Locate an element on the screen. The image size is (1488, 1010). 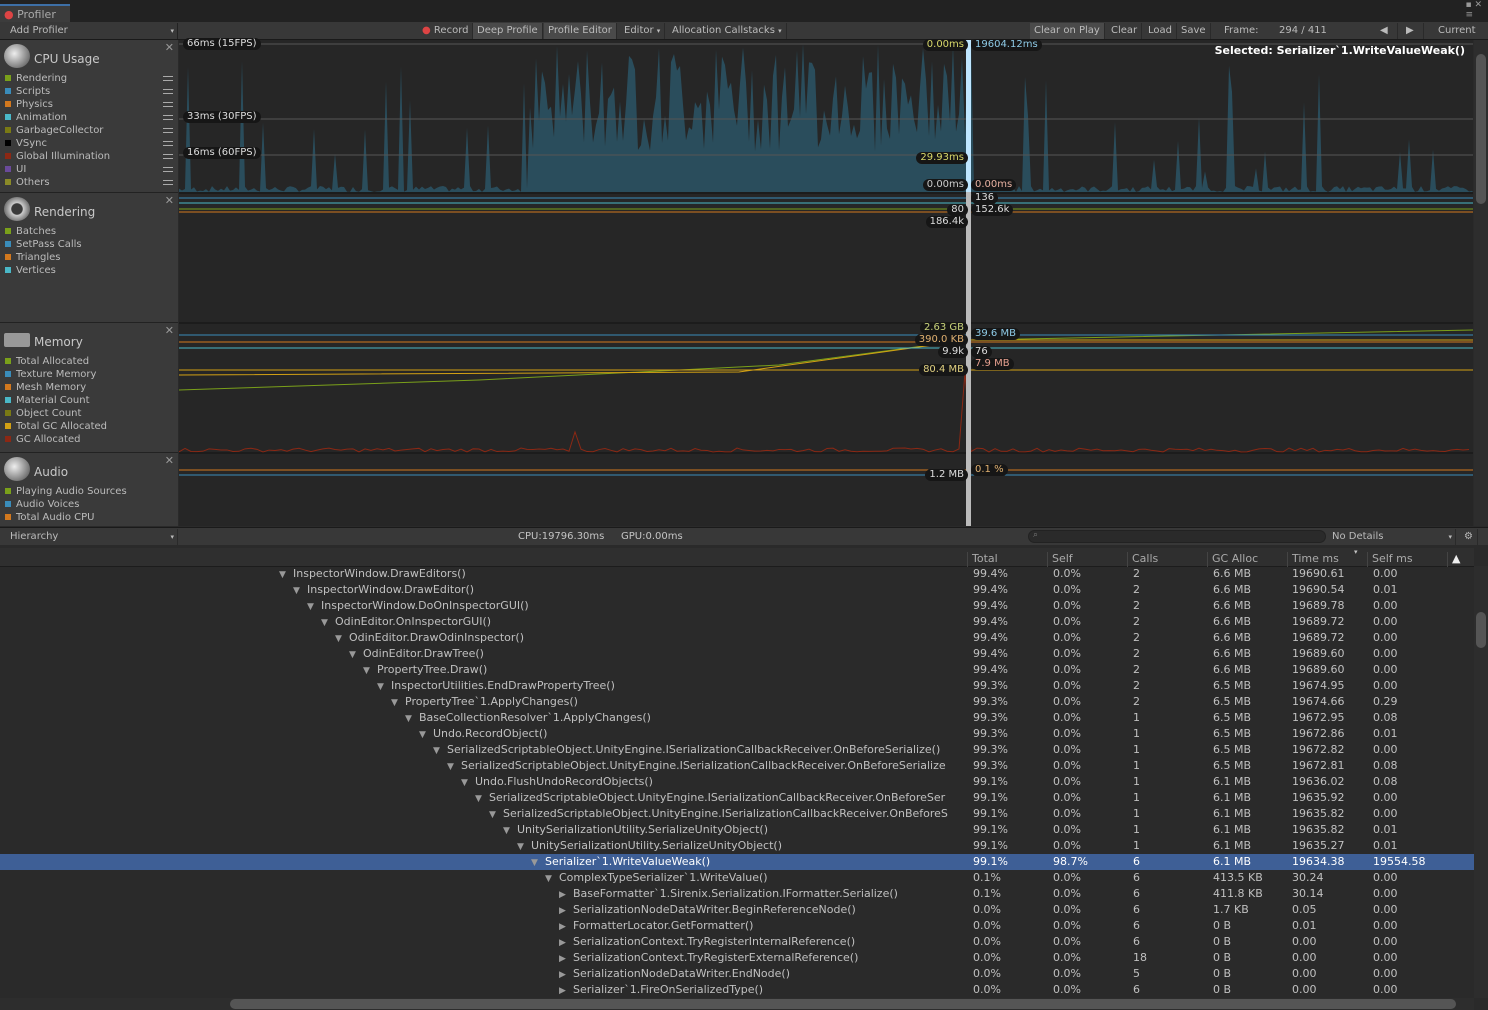
column-gc-alloc: GC Alloc is located at coordinates (1232, 559).